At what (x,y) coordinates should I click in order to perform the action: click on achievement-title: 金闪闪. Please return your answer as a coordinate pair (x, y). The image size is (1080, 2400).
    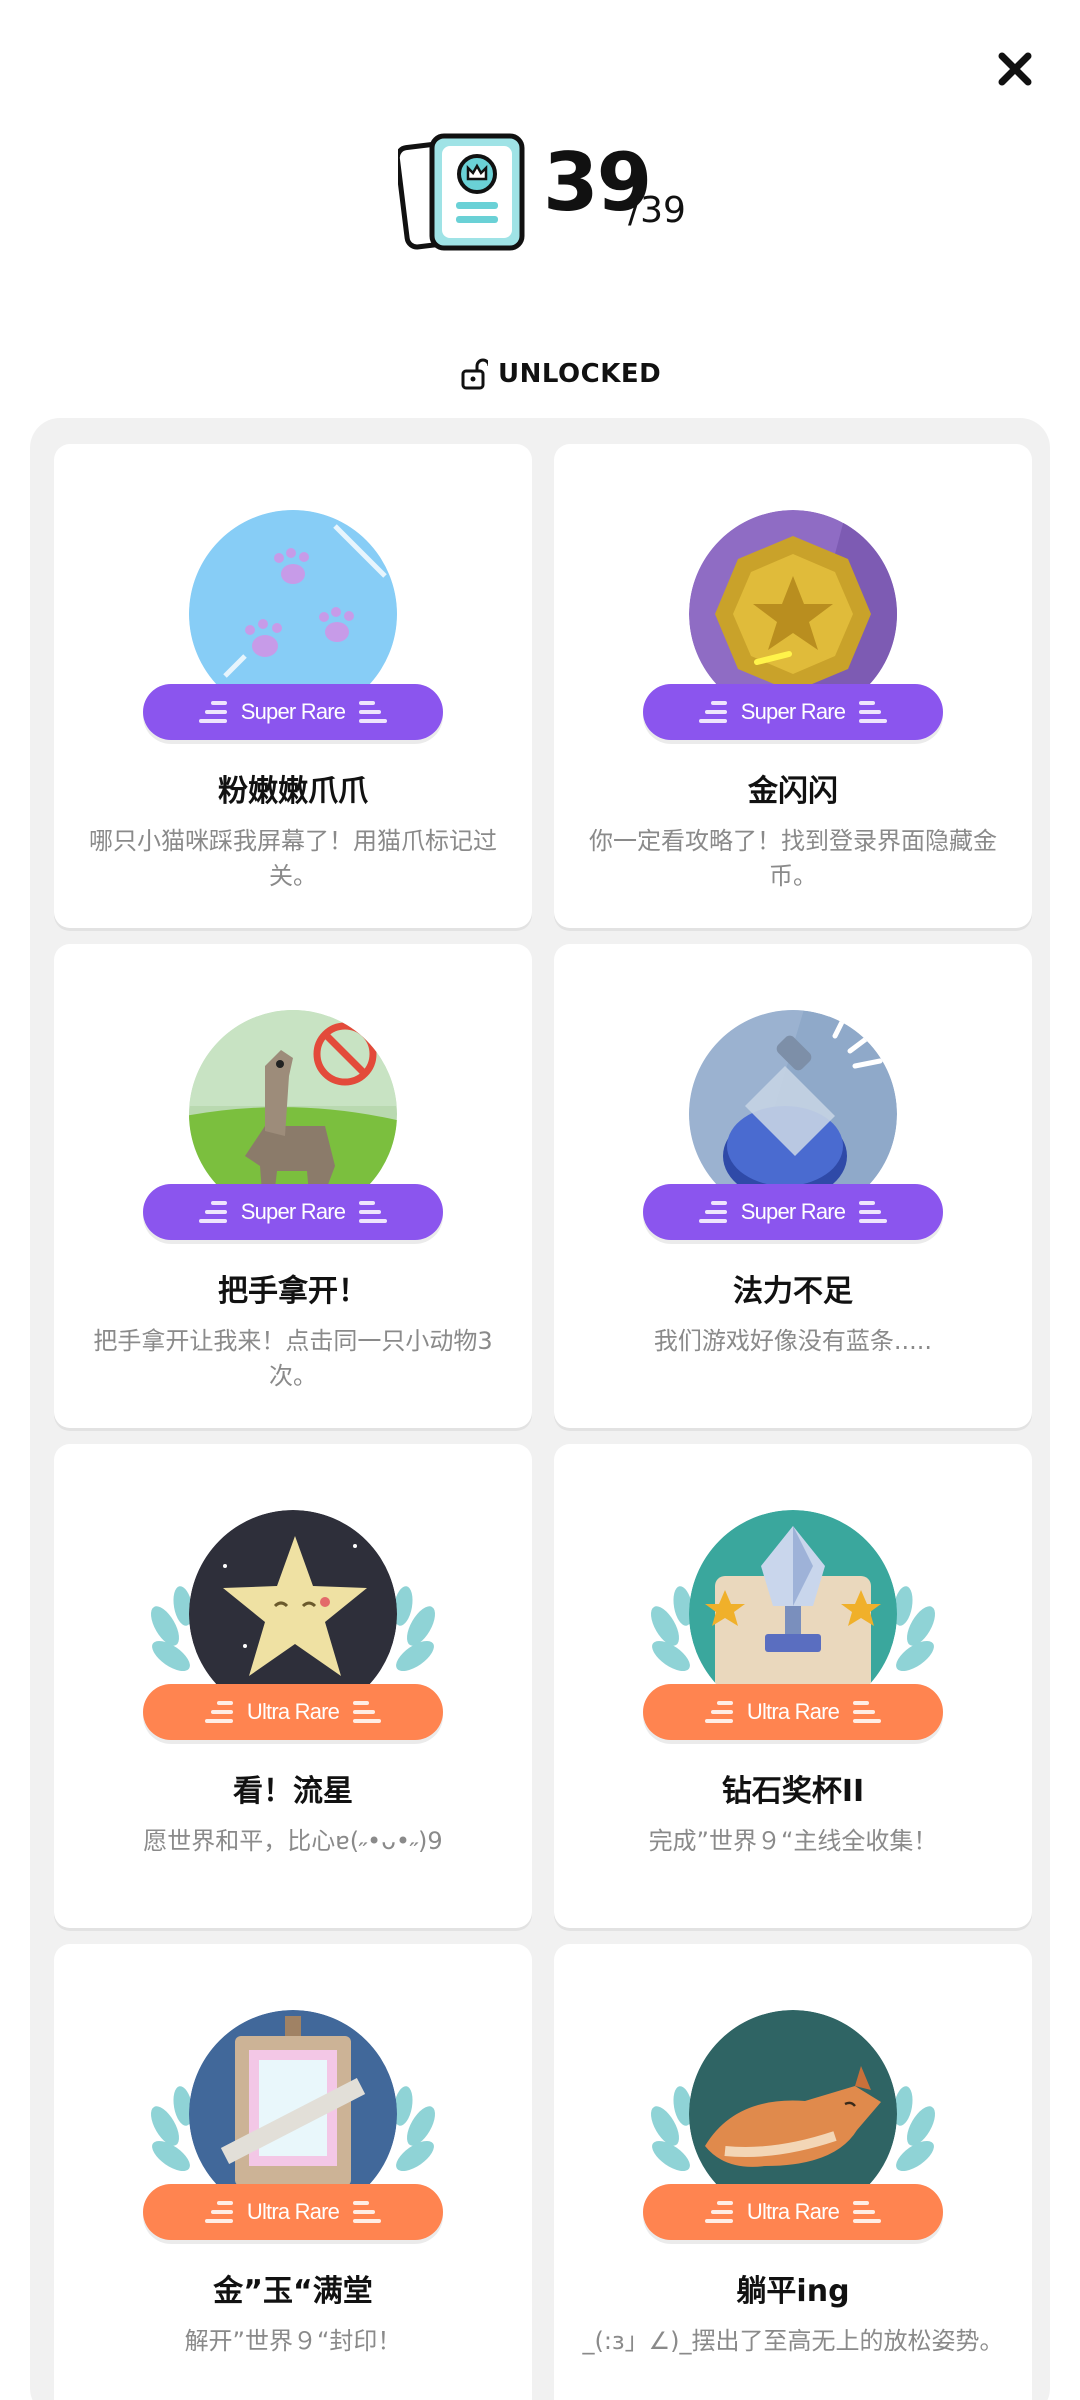
    Looking at the image, I should click on (793, 791).